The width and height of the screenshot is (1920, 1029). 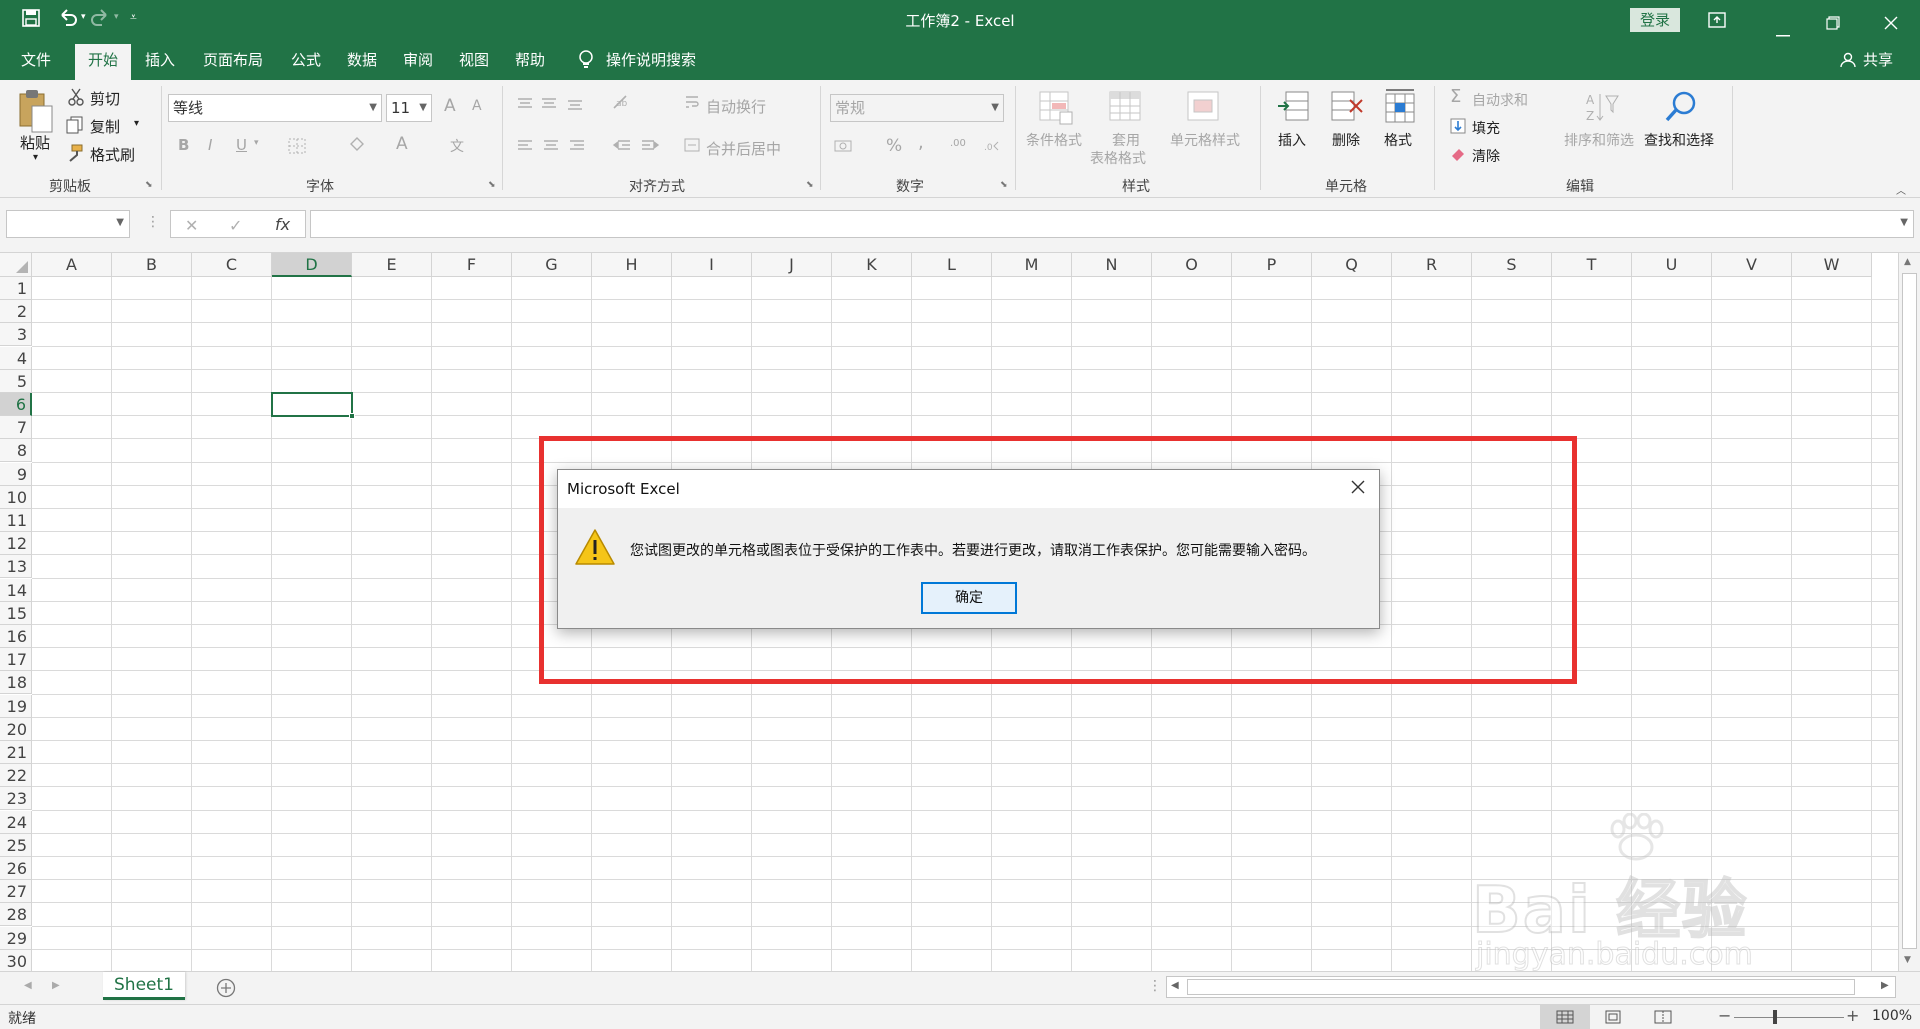 What do you see at coordinates (1885, 985) in the screenshot?
I see `scroll-right-icon: ▶` at bounding box center [1885, 985].